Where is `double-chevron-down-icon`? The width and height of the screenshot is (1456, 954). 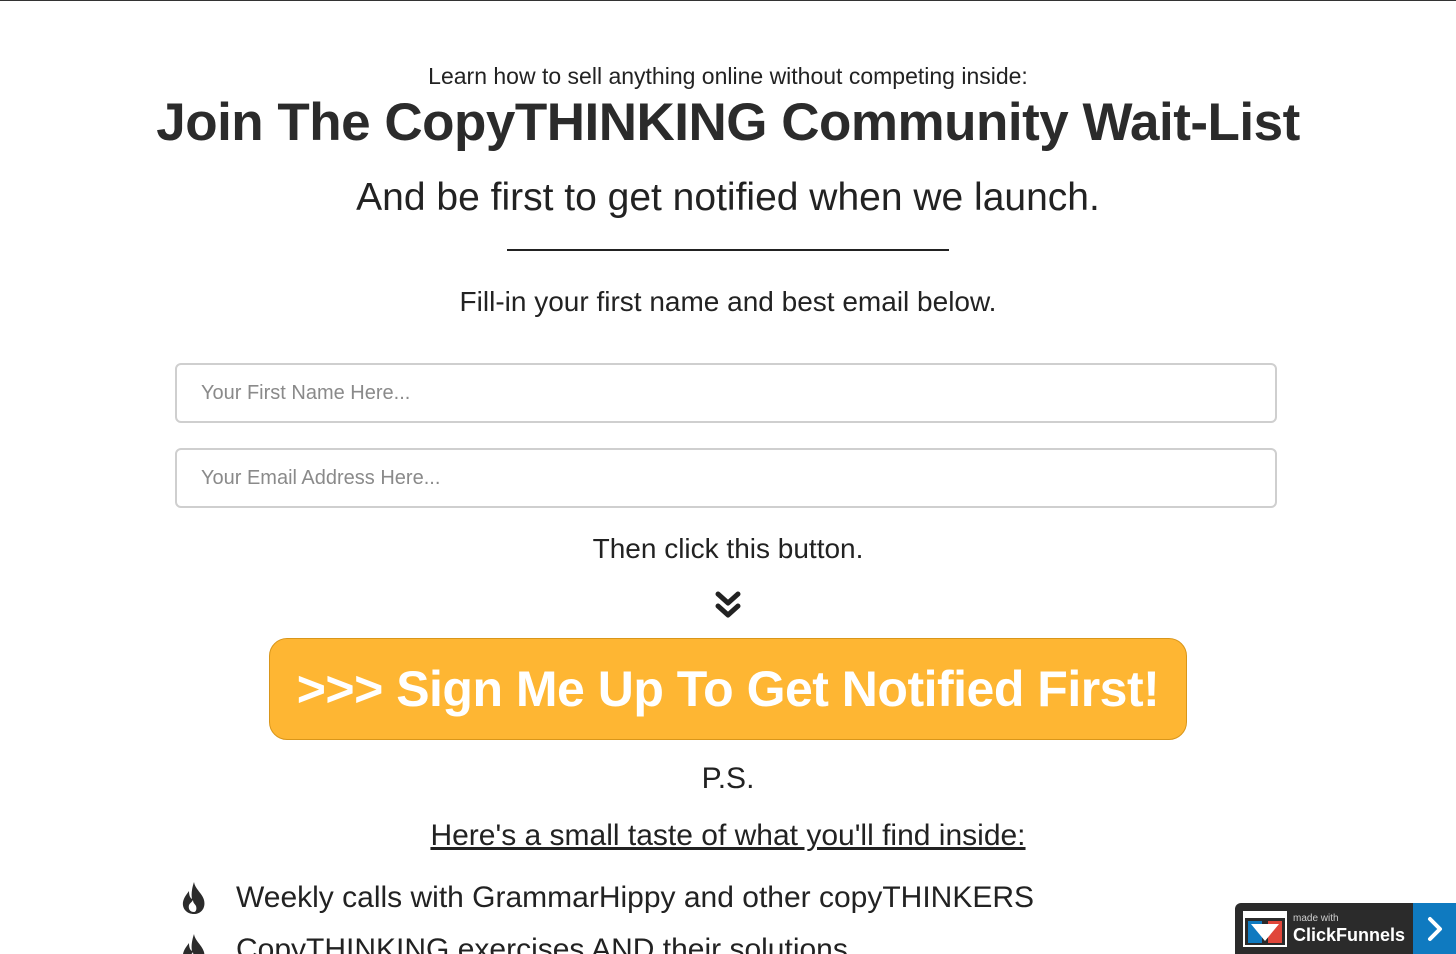 double-chevron-down-icon is located at coordinates (728, 604).